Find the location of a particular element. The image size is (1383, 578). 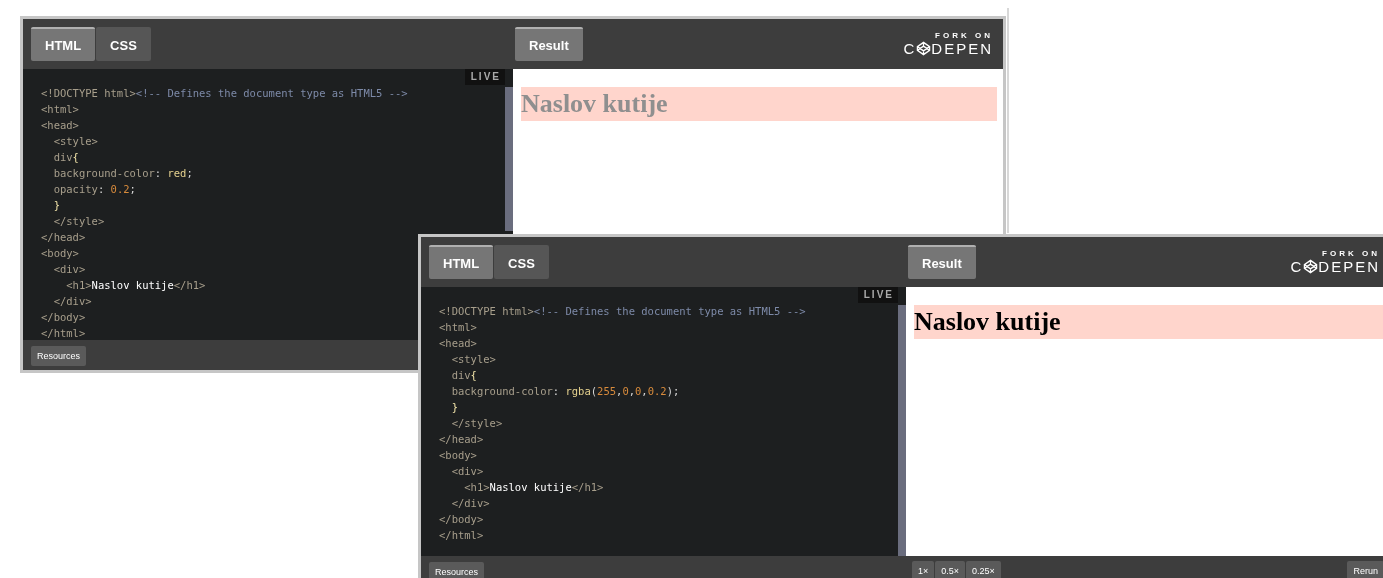

code-line: background-color: rgba(255,0,0,0.2); is located at coordinates (565, 391).